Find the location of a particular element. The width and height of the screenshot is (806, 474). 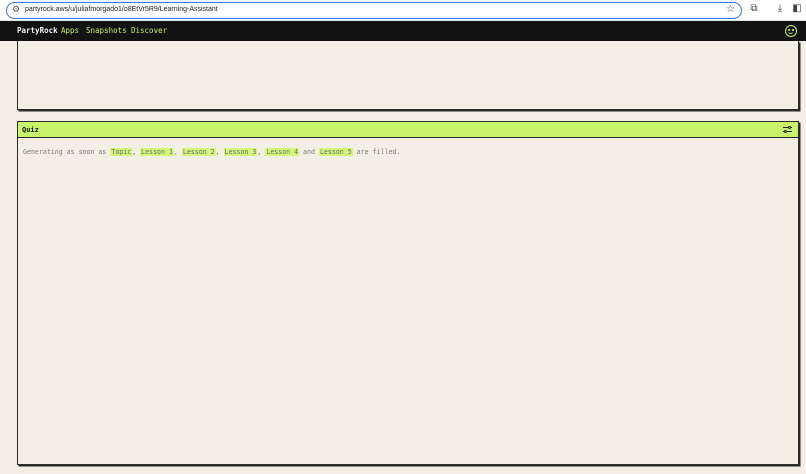

profile-smiley-icon is located at coordinates (791, 31).